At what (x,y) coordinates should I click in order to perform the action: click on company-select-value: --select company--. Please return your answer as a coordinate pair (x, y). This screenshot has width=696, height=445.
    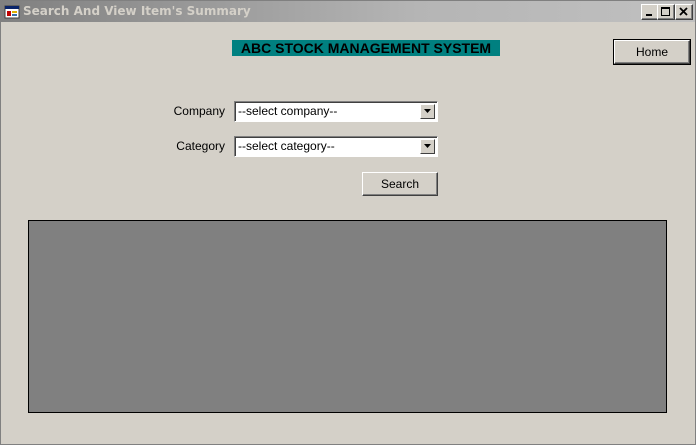
    Looking at the image, I should click on (288, 111).